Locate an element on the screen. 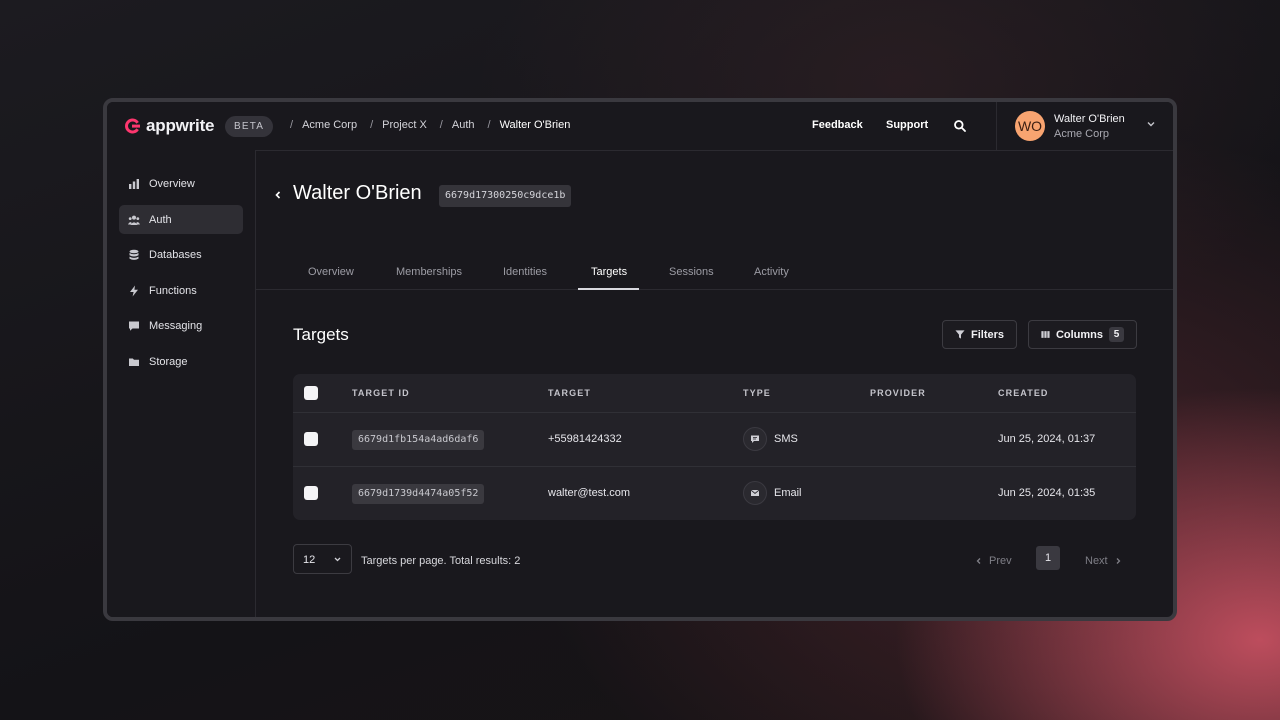 The width and height of the screenshot is (1280, 720). active-tab-indicator is located at coordinates (608, 289).